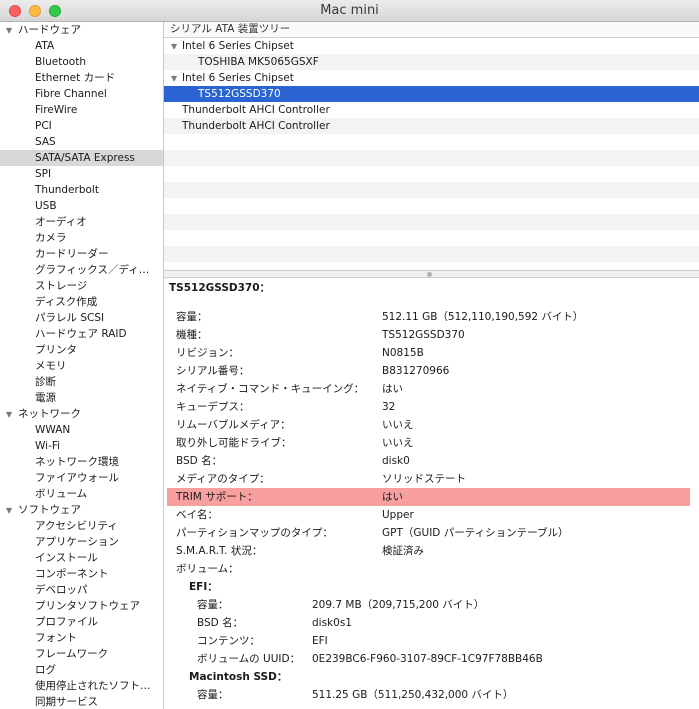 This screenshot has width=699, height=709. What do you see at coordinates (81, 206) in the screenshot?
I see `sidebar-item: USB` at bounding box center [81, 206].